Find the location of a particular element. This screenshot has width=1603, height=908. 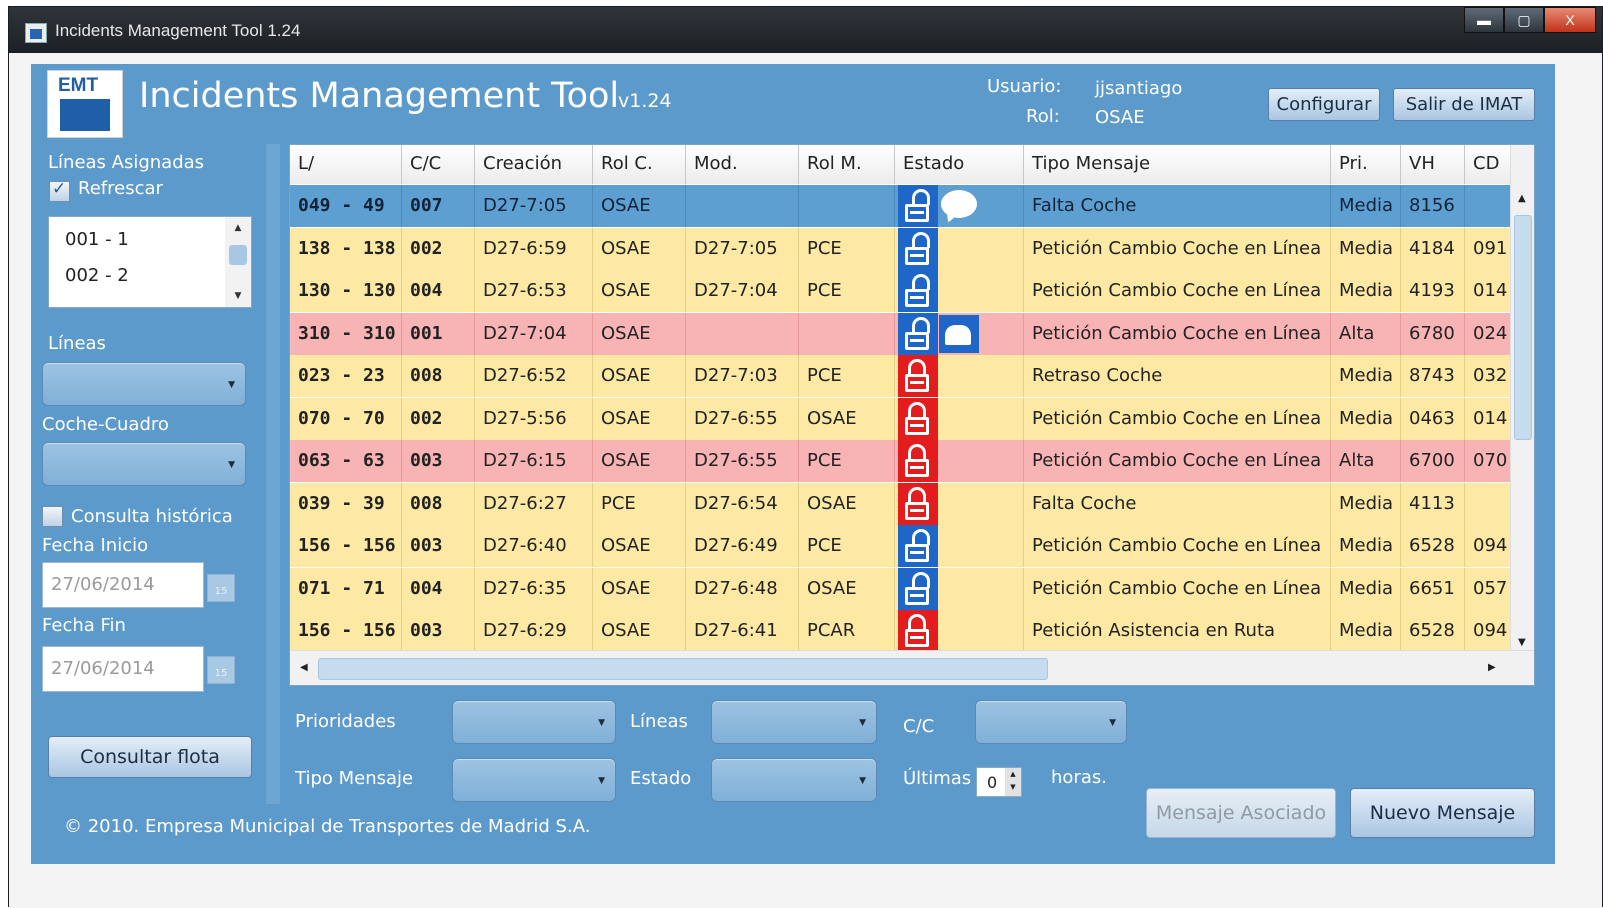

status-select: ▼ is located at coordinates (794, 780).